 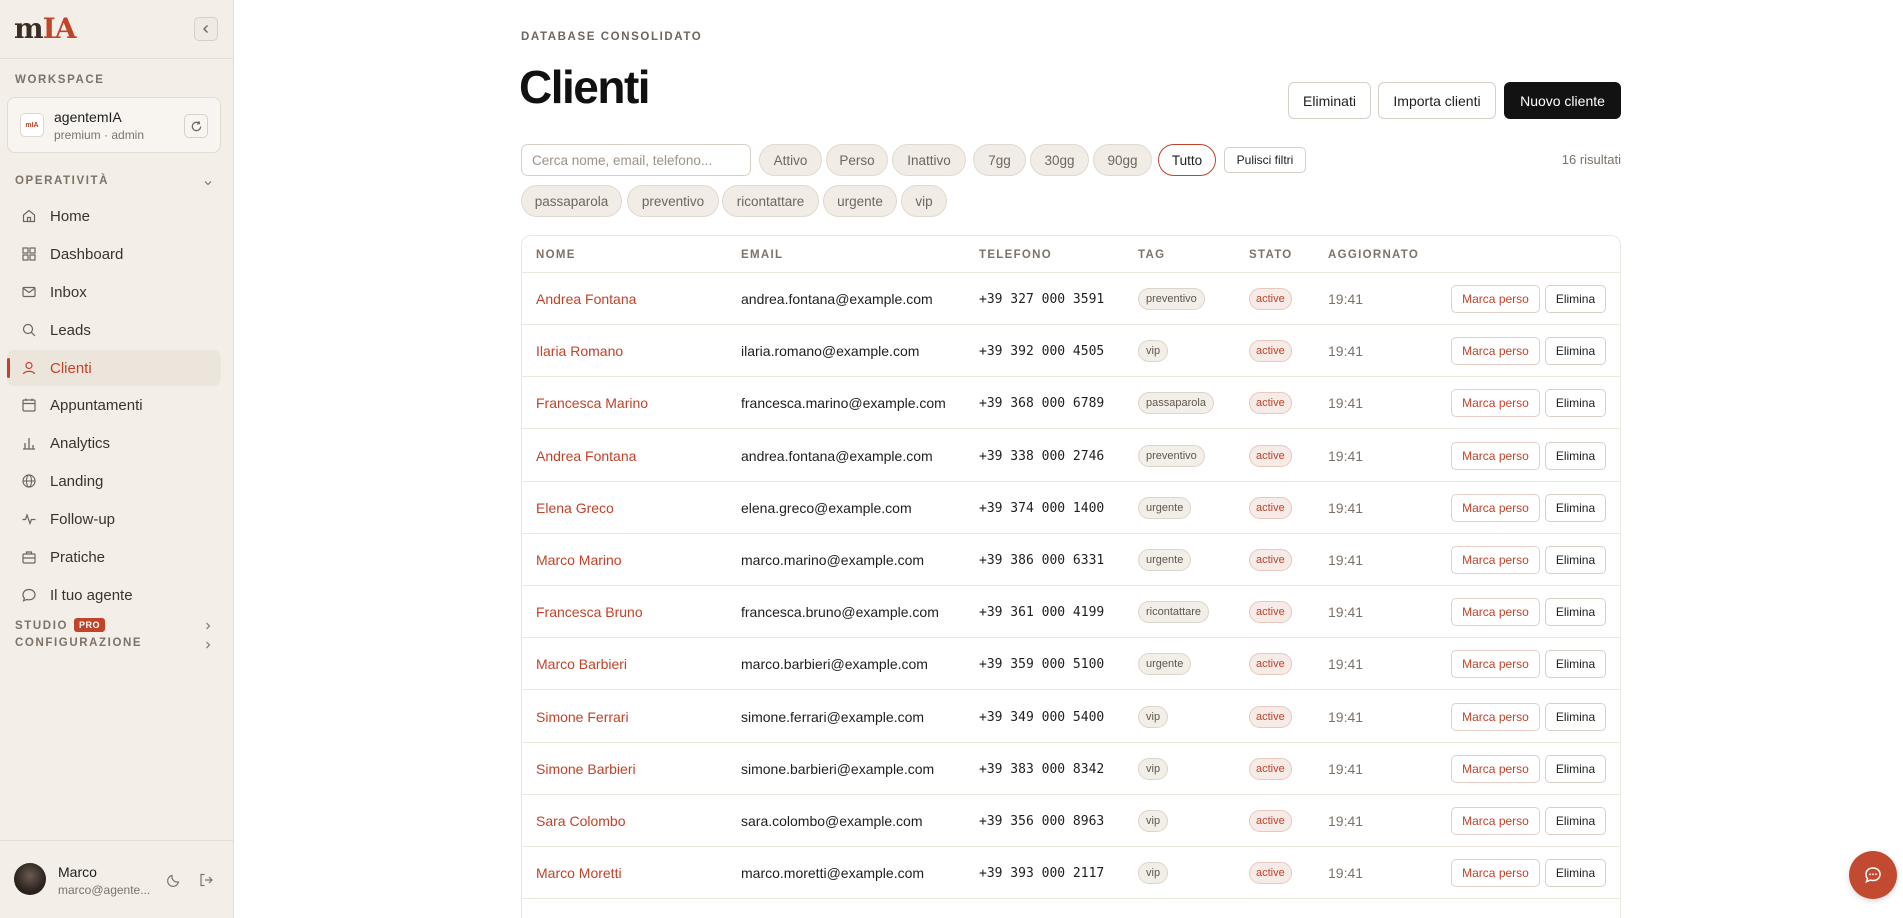 I want to click on client-name-link: Simone Ferrari, so click(x=582, y=717).